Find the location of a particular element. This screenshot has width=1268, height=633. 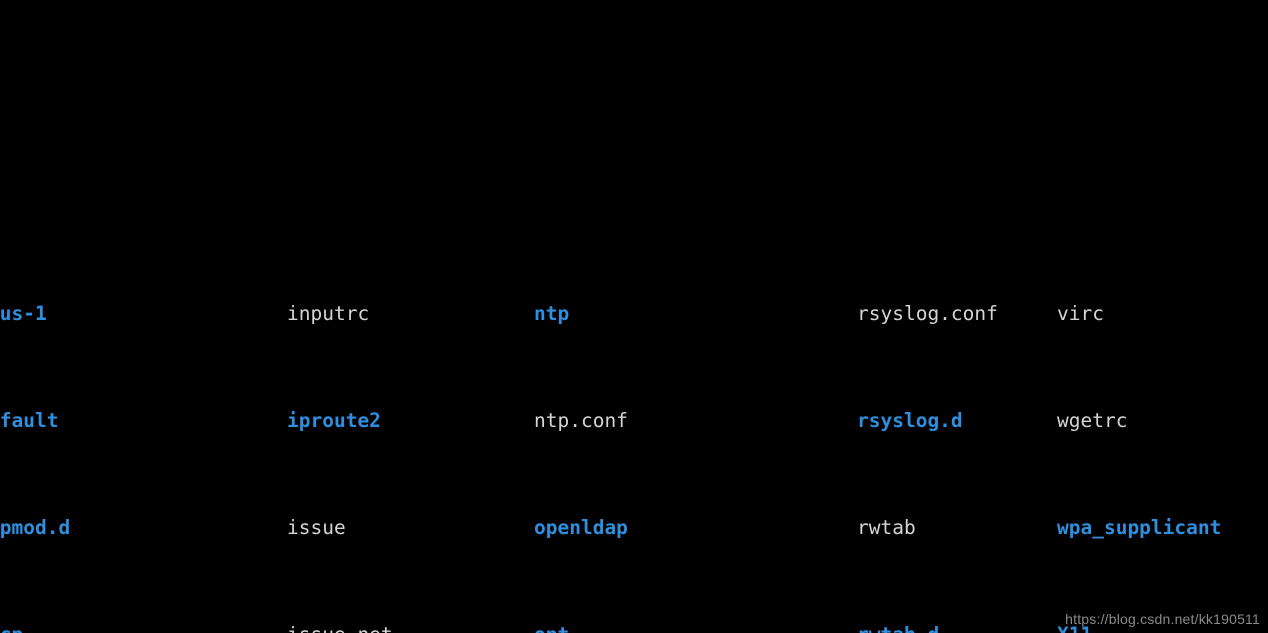

ls-entry: rsyslog.conf is located at coordinates (927, 314).